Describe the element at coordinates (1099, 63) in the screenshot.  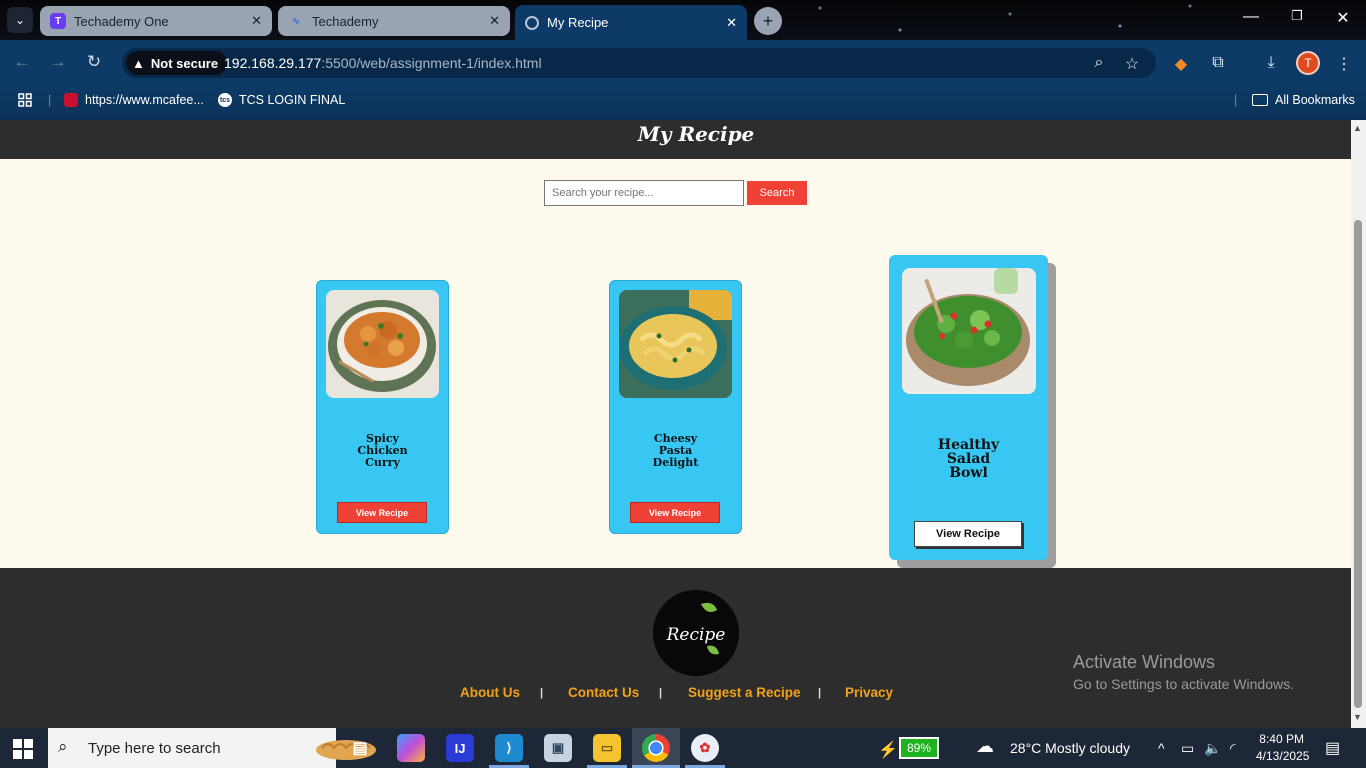
I see `zoom-icon: ⌕` at that location.